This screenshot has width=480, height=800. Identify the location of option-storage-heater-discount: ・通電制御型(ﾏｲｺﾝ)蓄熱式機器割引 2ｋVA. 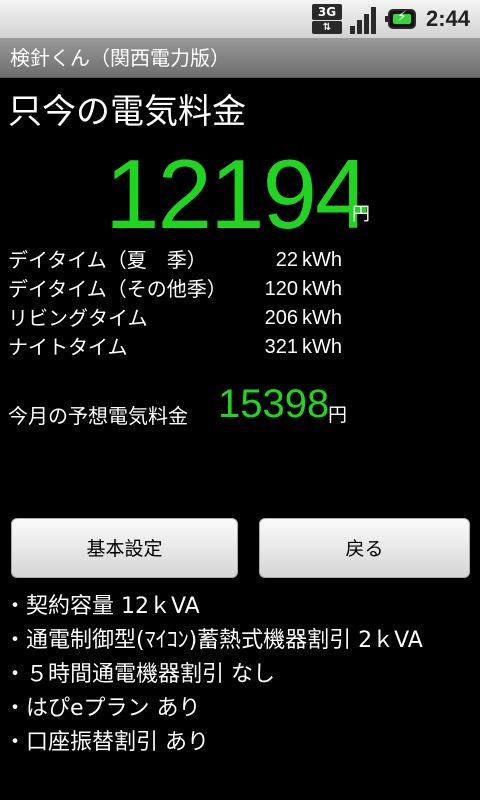
(213, 640).